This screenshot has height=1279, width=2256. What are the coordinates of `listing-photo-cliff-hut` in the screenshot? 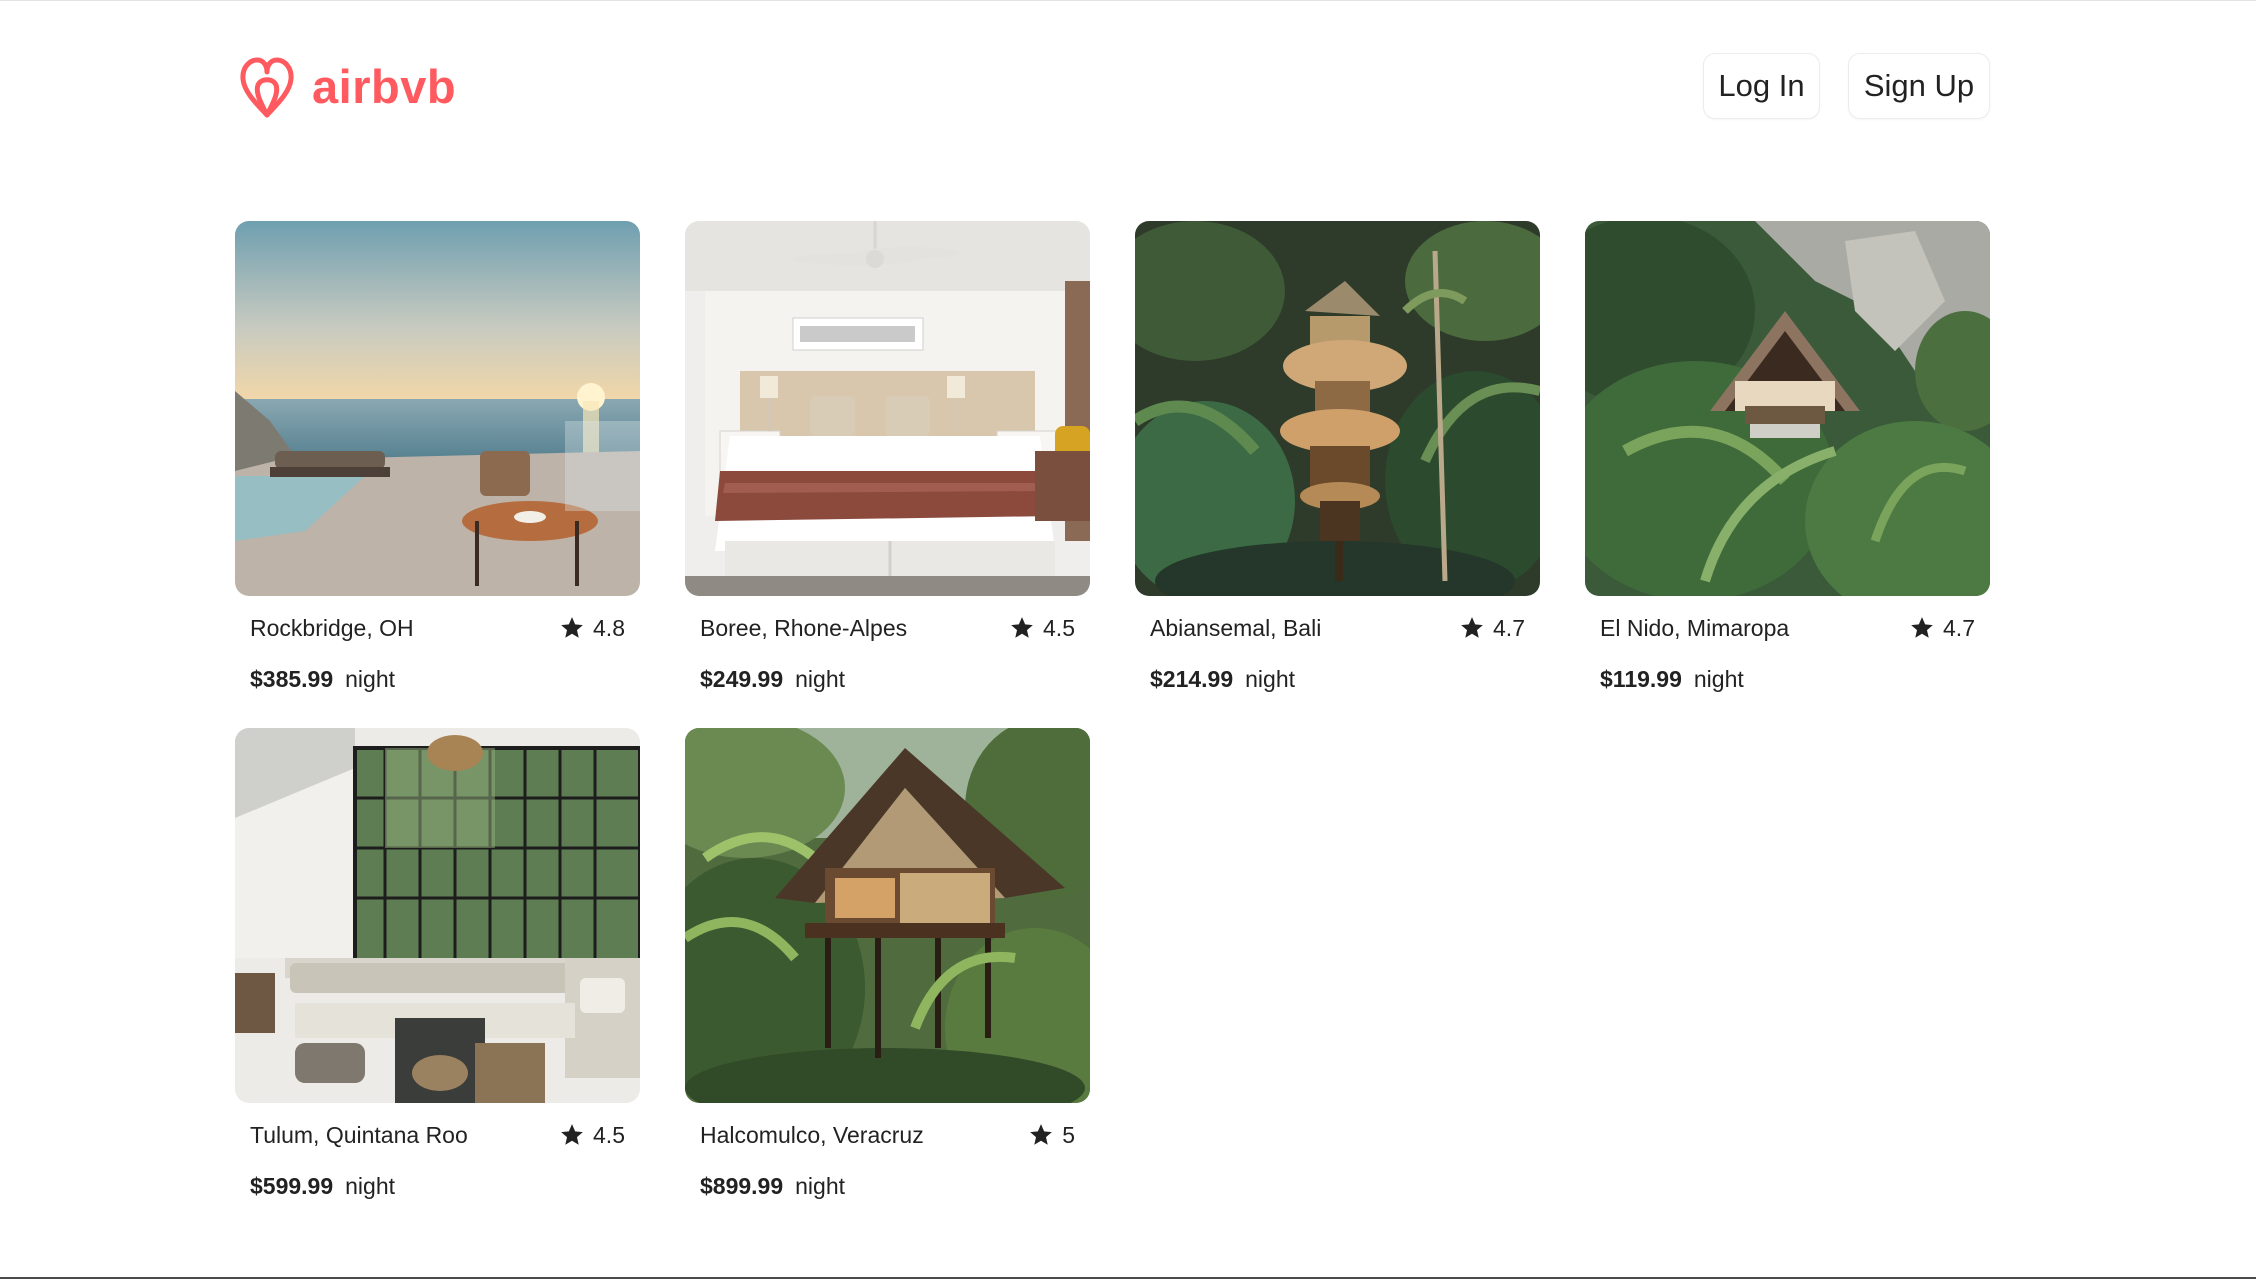 It's located at (1787, 408).